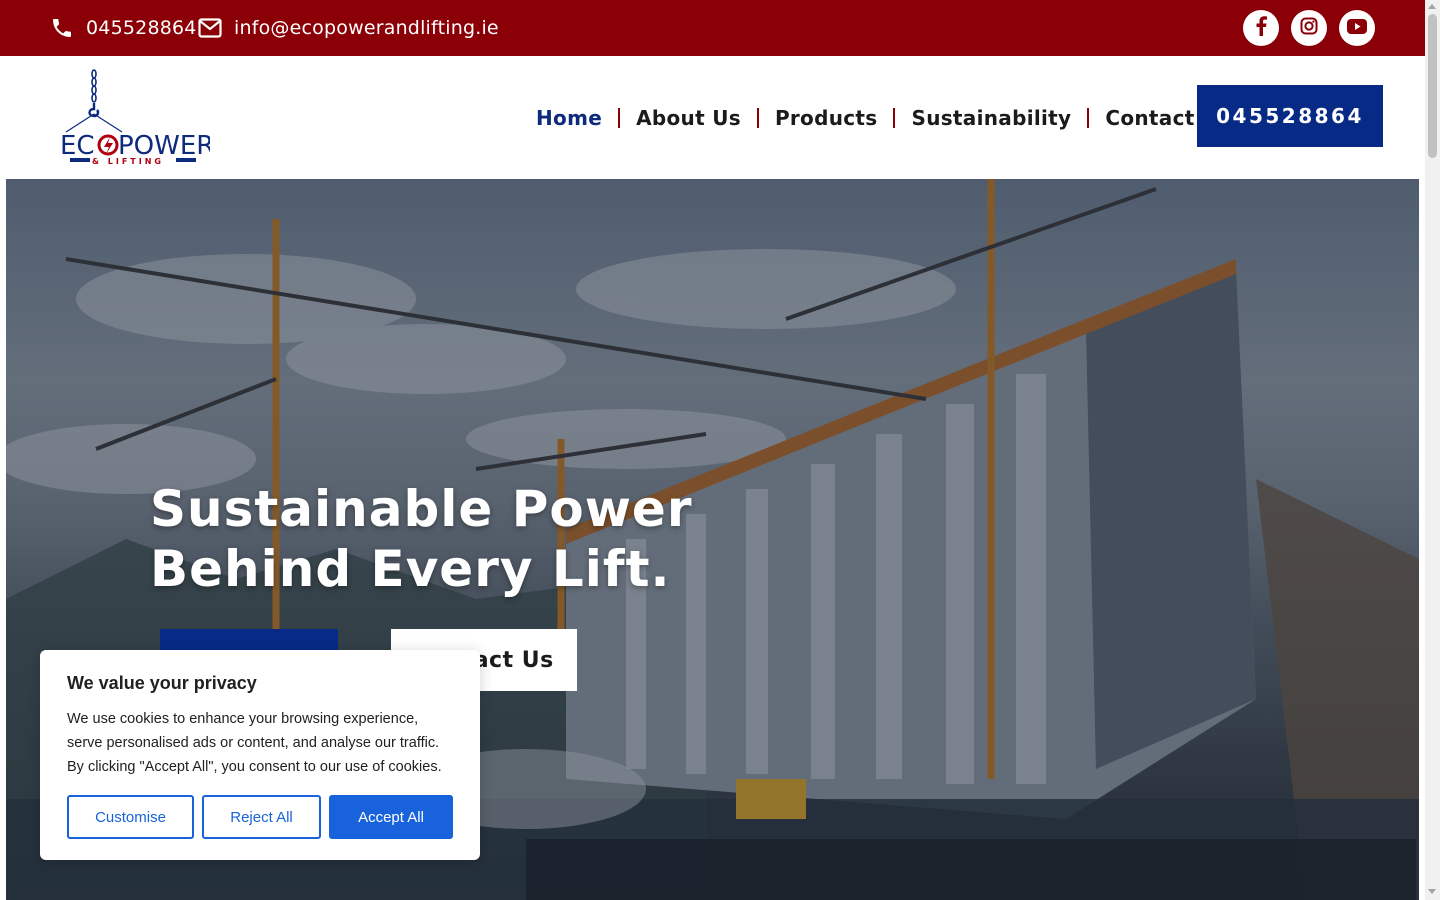 This screenshot has height=900, width=1440. What do you see at coordinates (391, 817) in the screenshot?
I see `cookie-accept-all-button: Accept All` at bounding box center [391, 817].